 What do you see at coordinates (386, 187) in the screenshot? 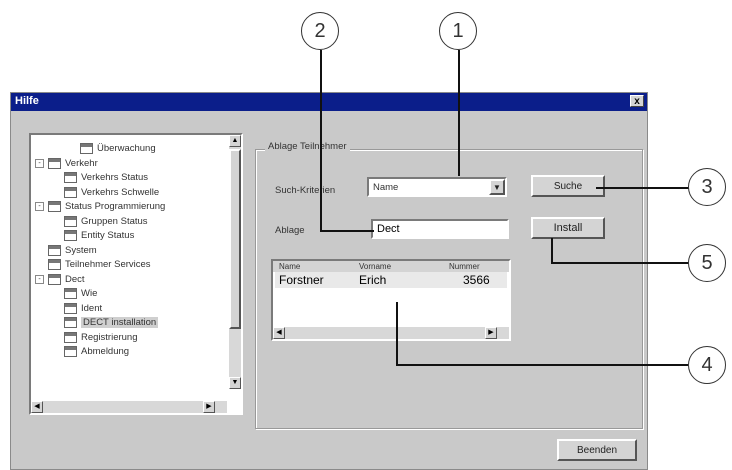
I see `search-criteria-value: Name` at bounding box center [386, 187].